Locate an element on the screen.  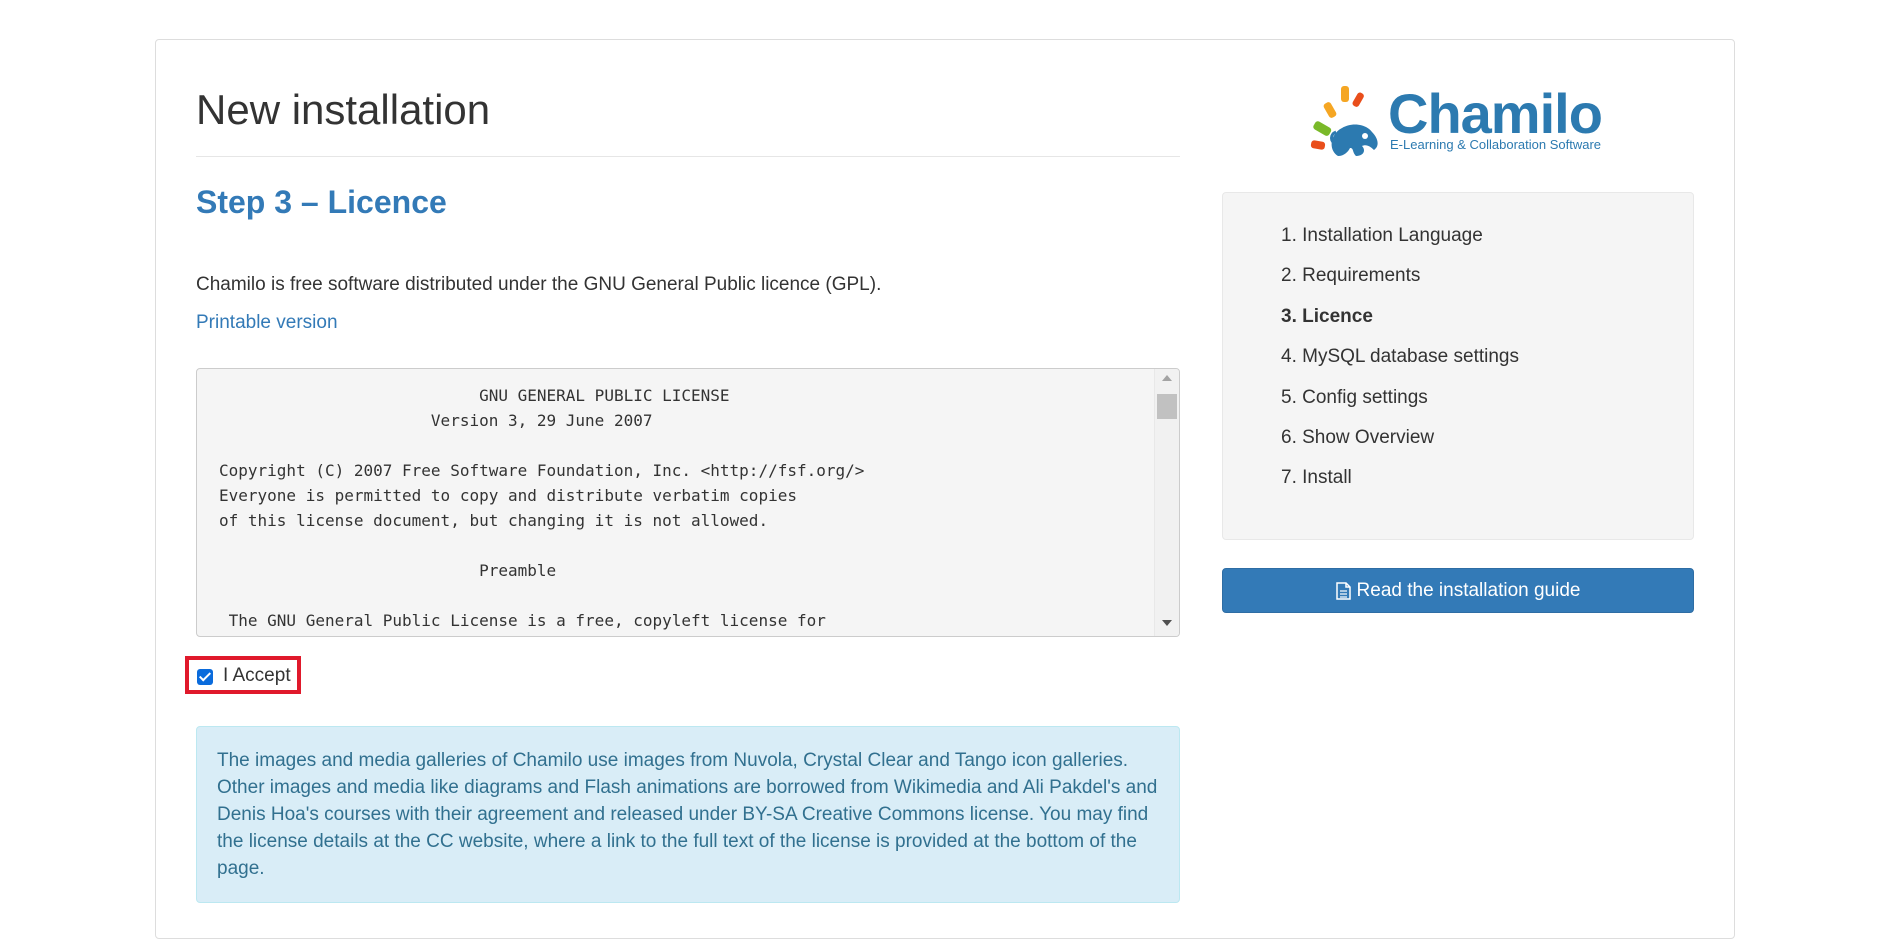
license-scrollbar is located at coordinates (1166, 502).